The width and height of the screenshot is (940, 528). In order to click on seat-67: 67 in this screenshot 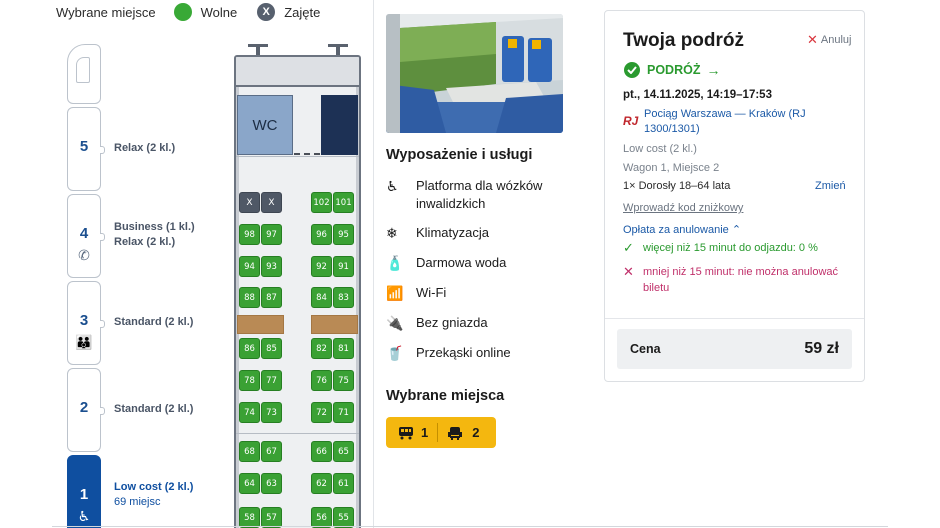, I will do `click(271, 451)`.